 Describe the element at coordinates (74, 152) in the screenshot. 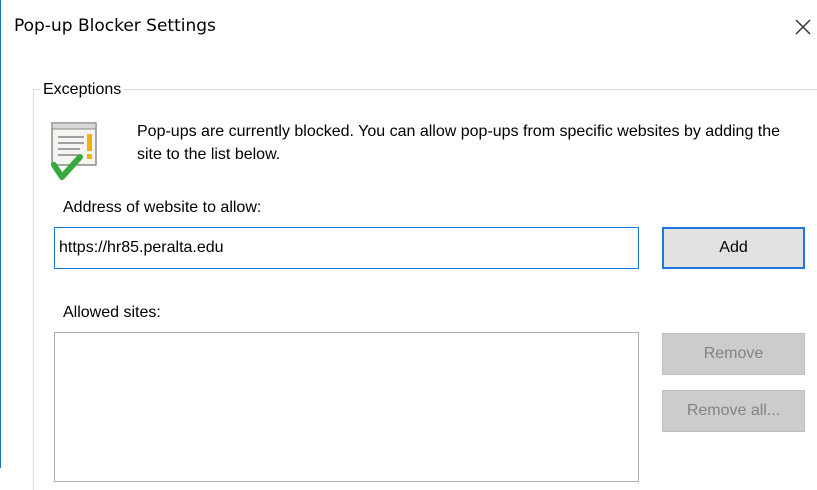

I see `notepad-checkmark-icon` at that location.